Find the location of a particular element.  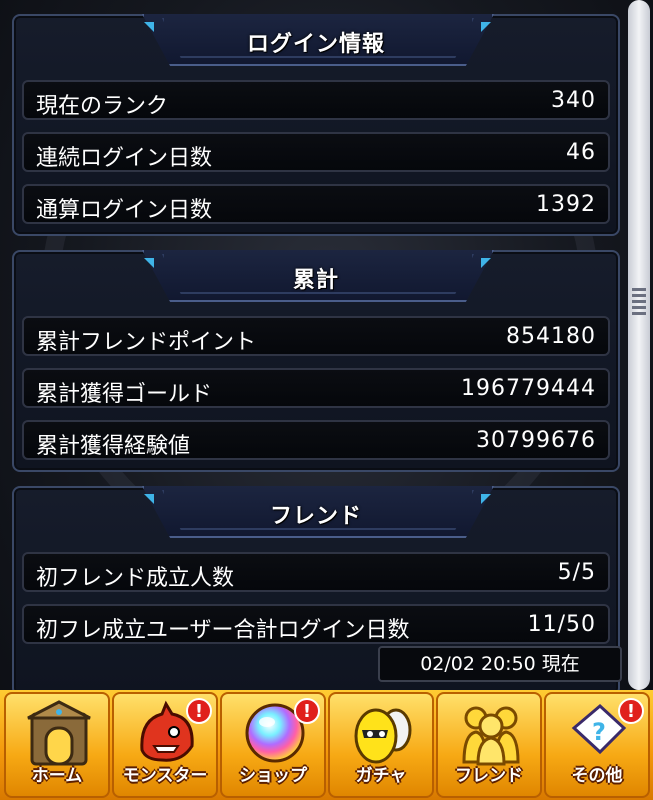

bottom-tab-bar: ホーム ! モンスター ! ショップ ガチャ フレンド ? ! その他 is located at coordinates (326, 745).